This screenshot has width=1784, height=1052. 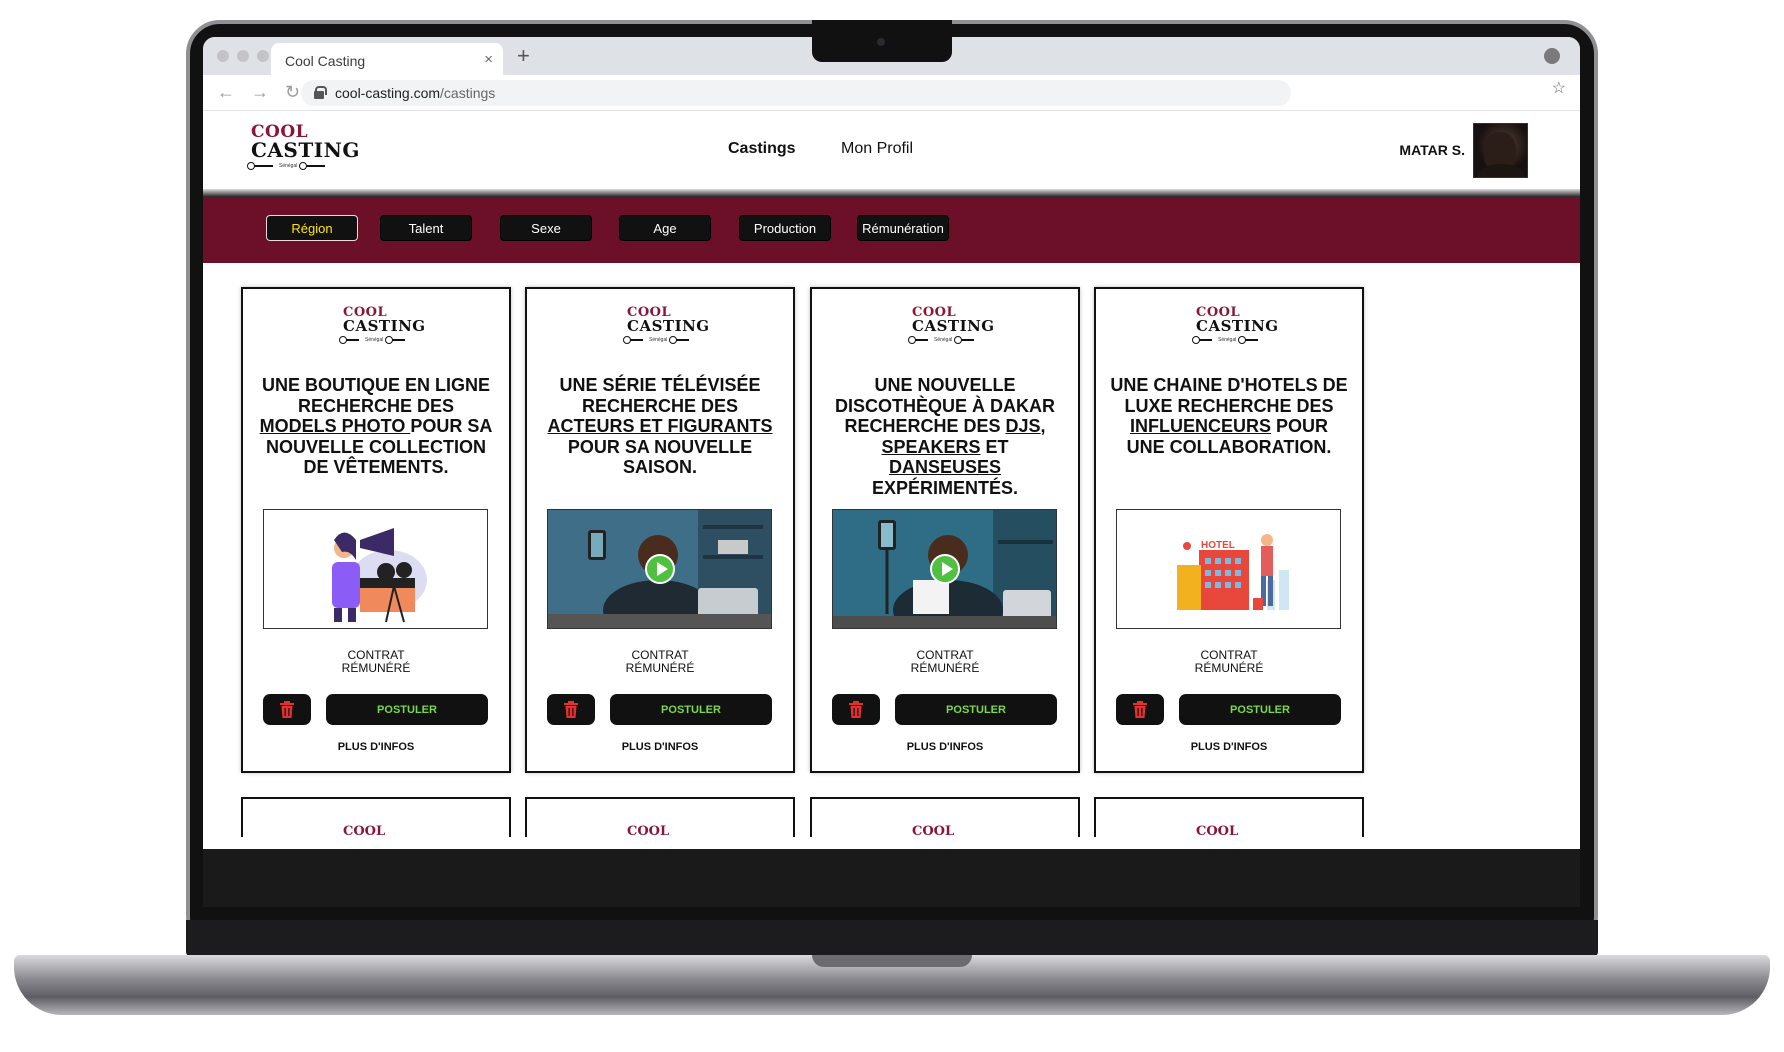 I want to click on browser-tab-title: Cool Casting, so click(x=325, y=61).